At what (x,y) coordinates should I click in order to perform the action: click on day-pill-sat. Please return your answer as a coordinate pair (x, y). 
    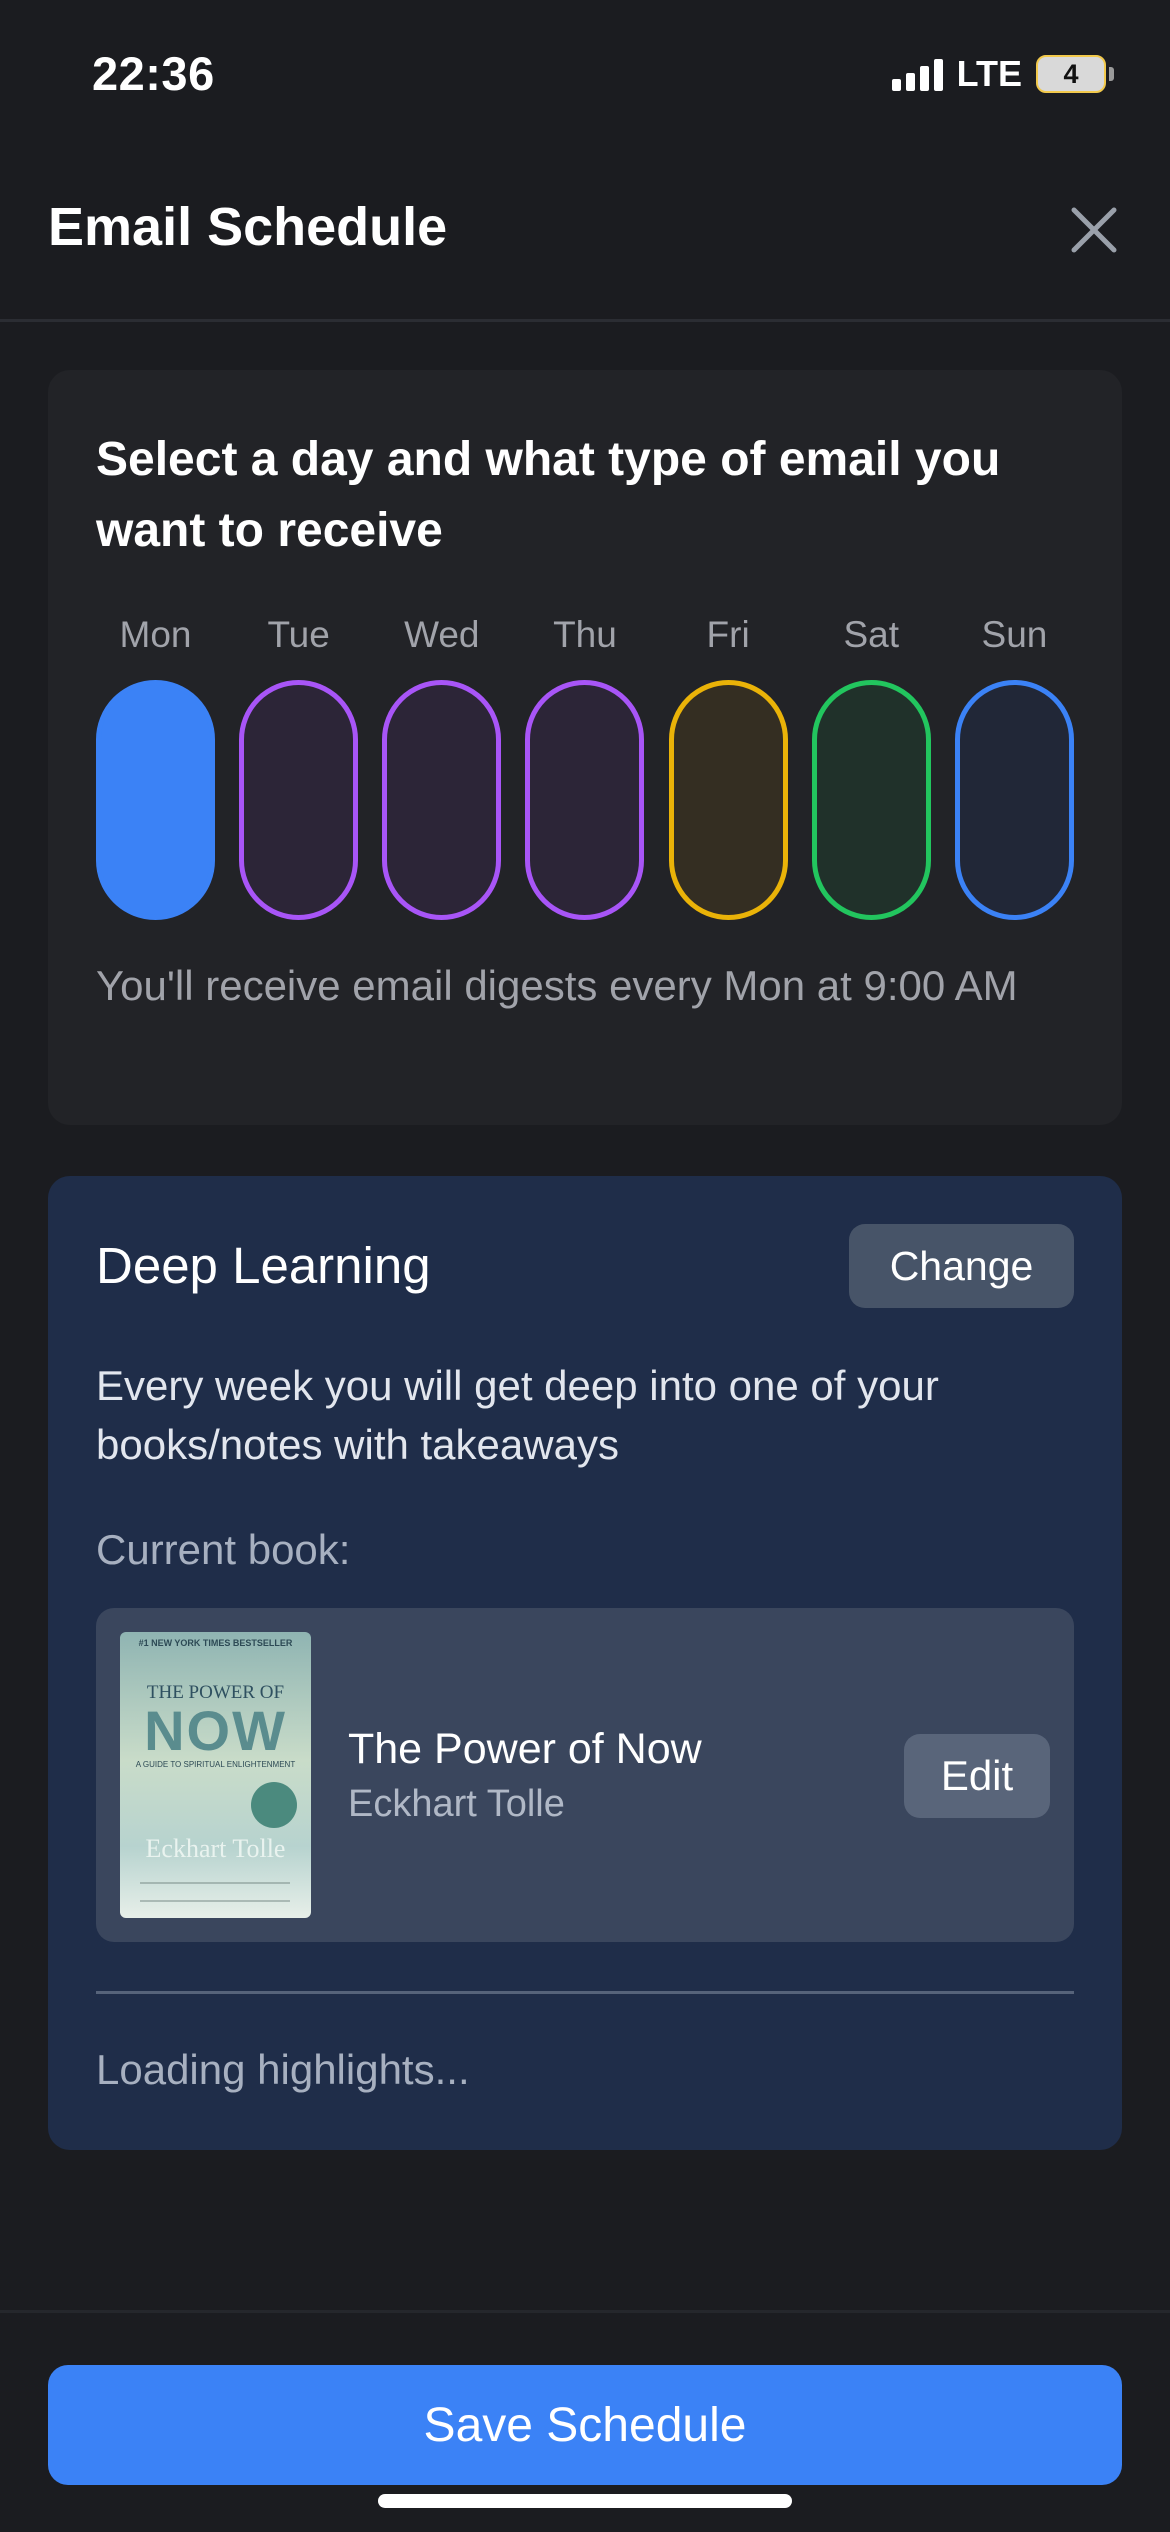
    Looking at the image, I should click on (871, 800).